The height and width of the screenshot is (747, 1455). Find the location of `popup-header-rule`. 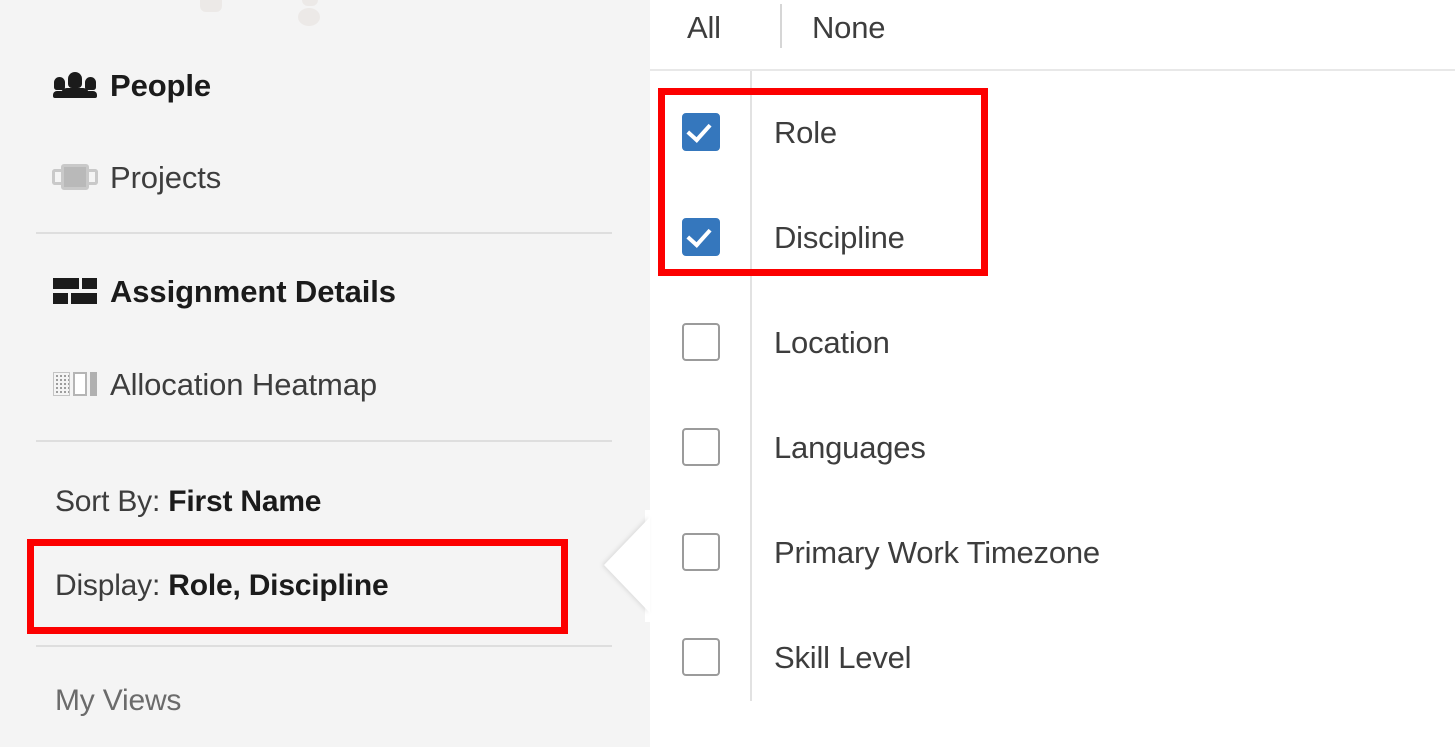

popup-header-rule is located at coordinates (1052, 70).